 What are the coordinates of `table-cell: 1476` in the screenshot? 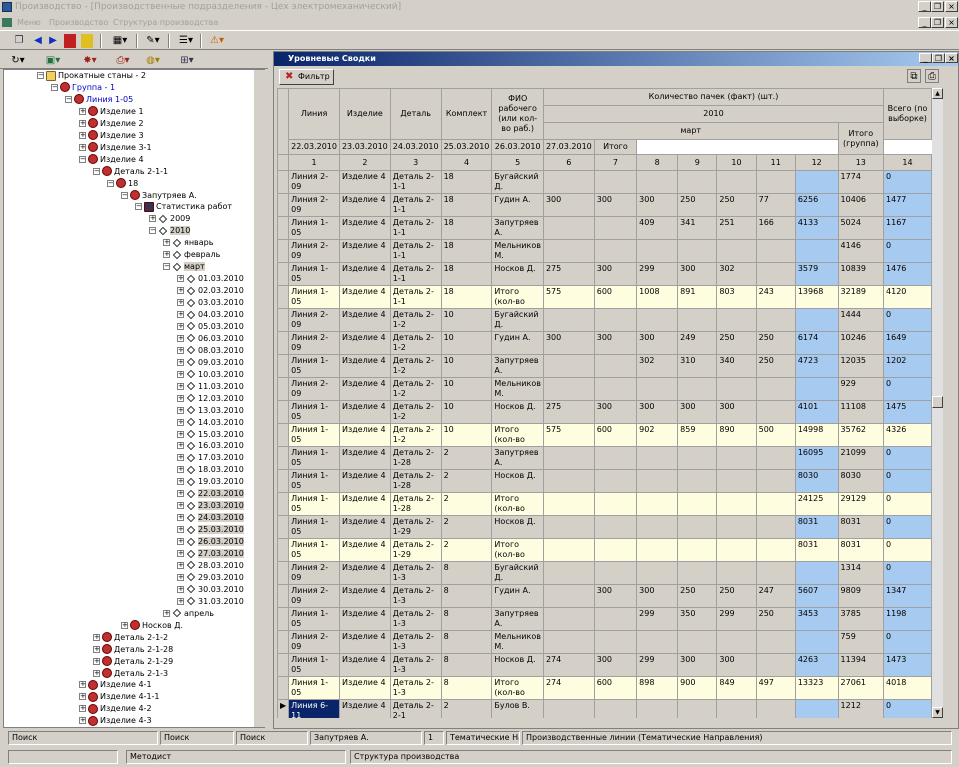 It's located at (907, 274).